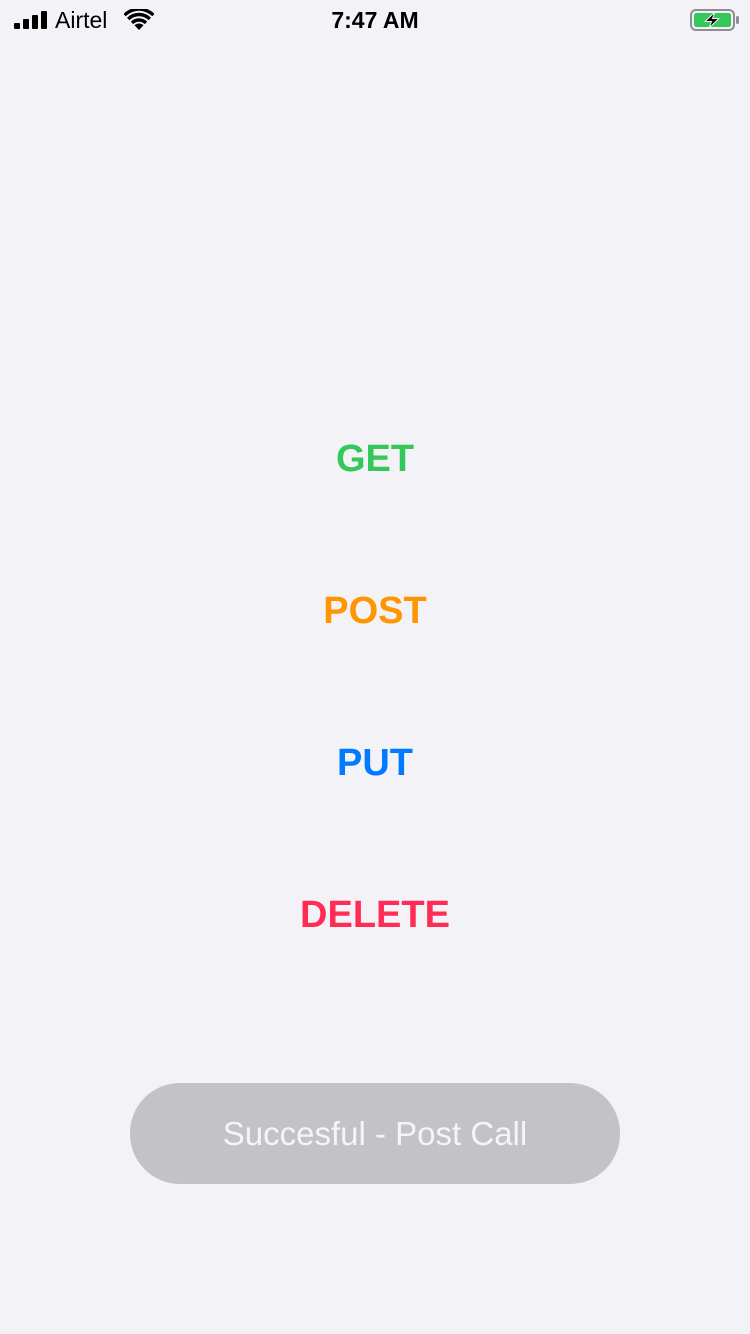 The width and height of the screenshot is (750, 1334). I want to click on result-status-pill: Succesful - Post Call, so click(375, 1133).